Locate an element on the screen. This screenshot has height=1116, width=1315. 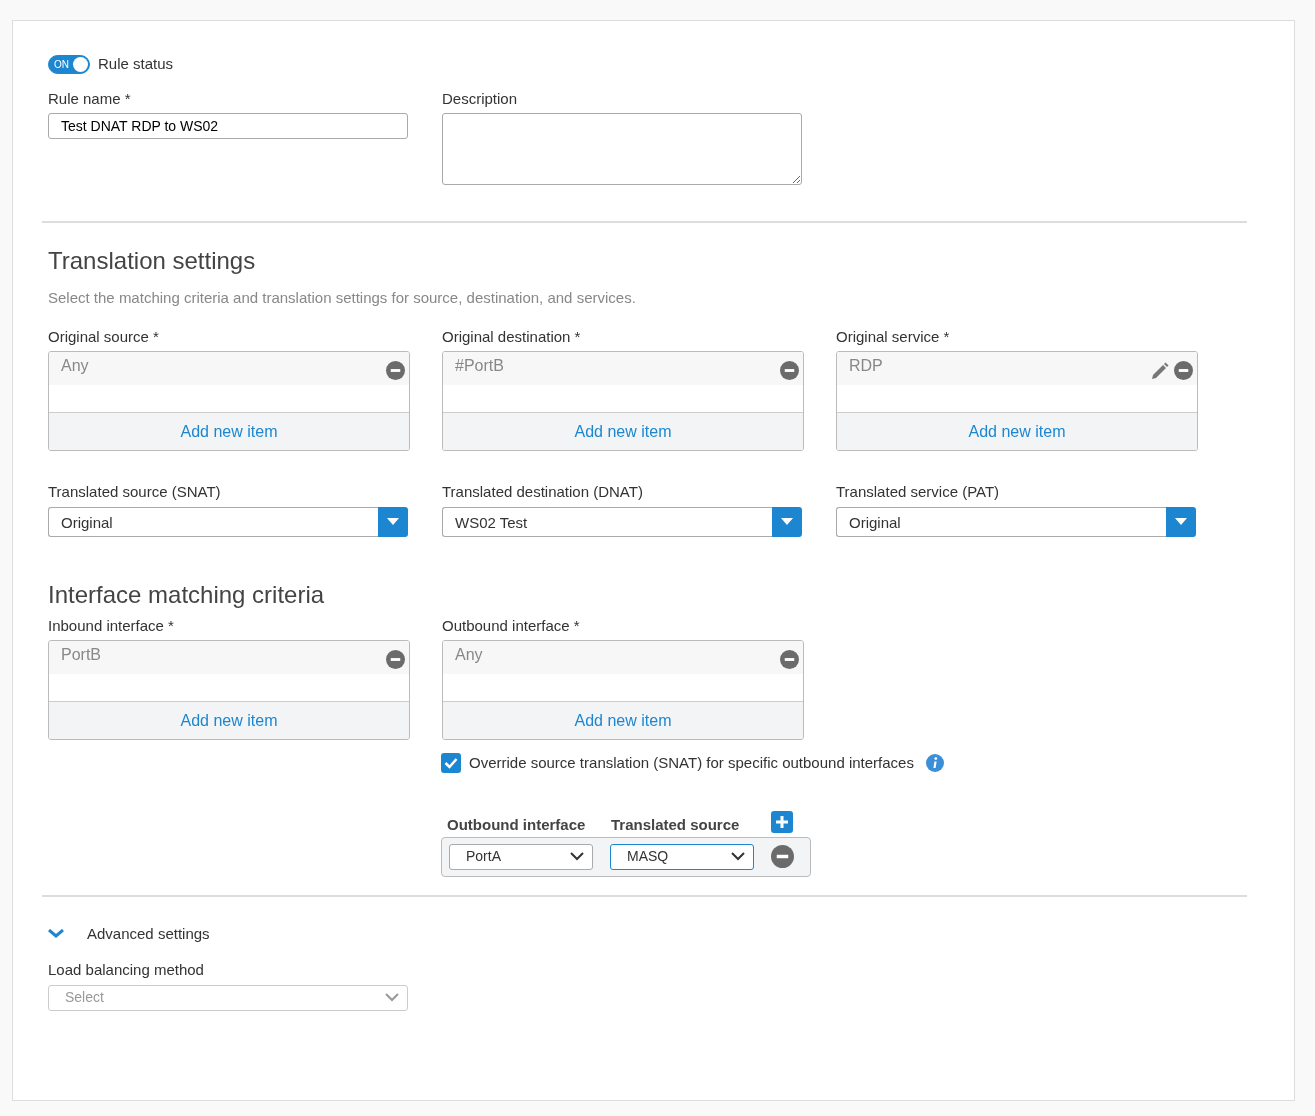
field-label: Outbound interface * is located at coordinates (511, 625).